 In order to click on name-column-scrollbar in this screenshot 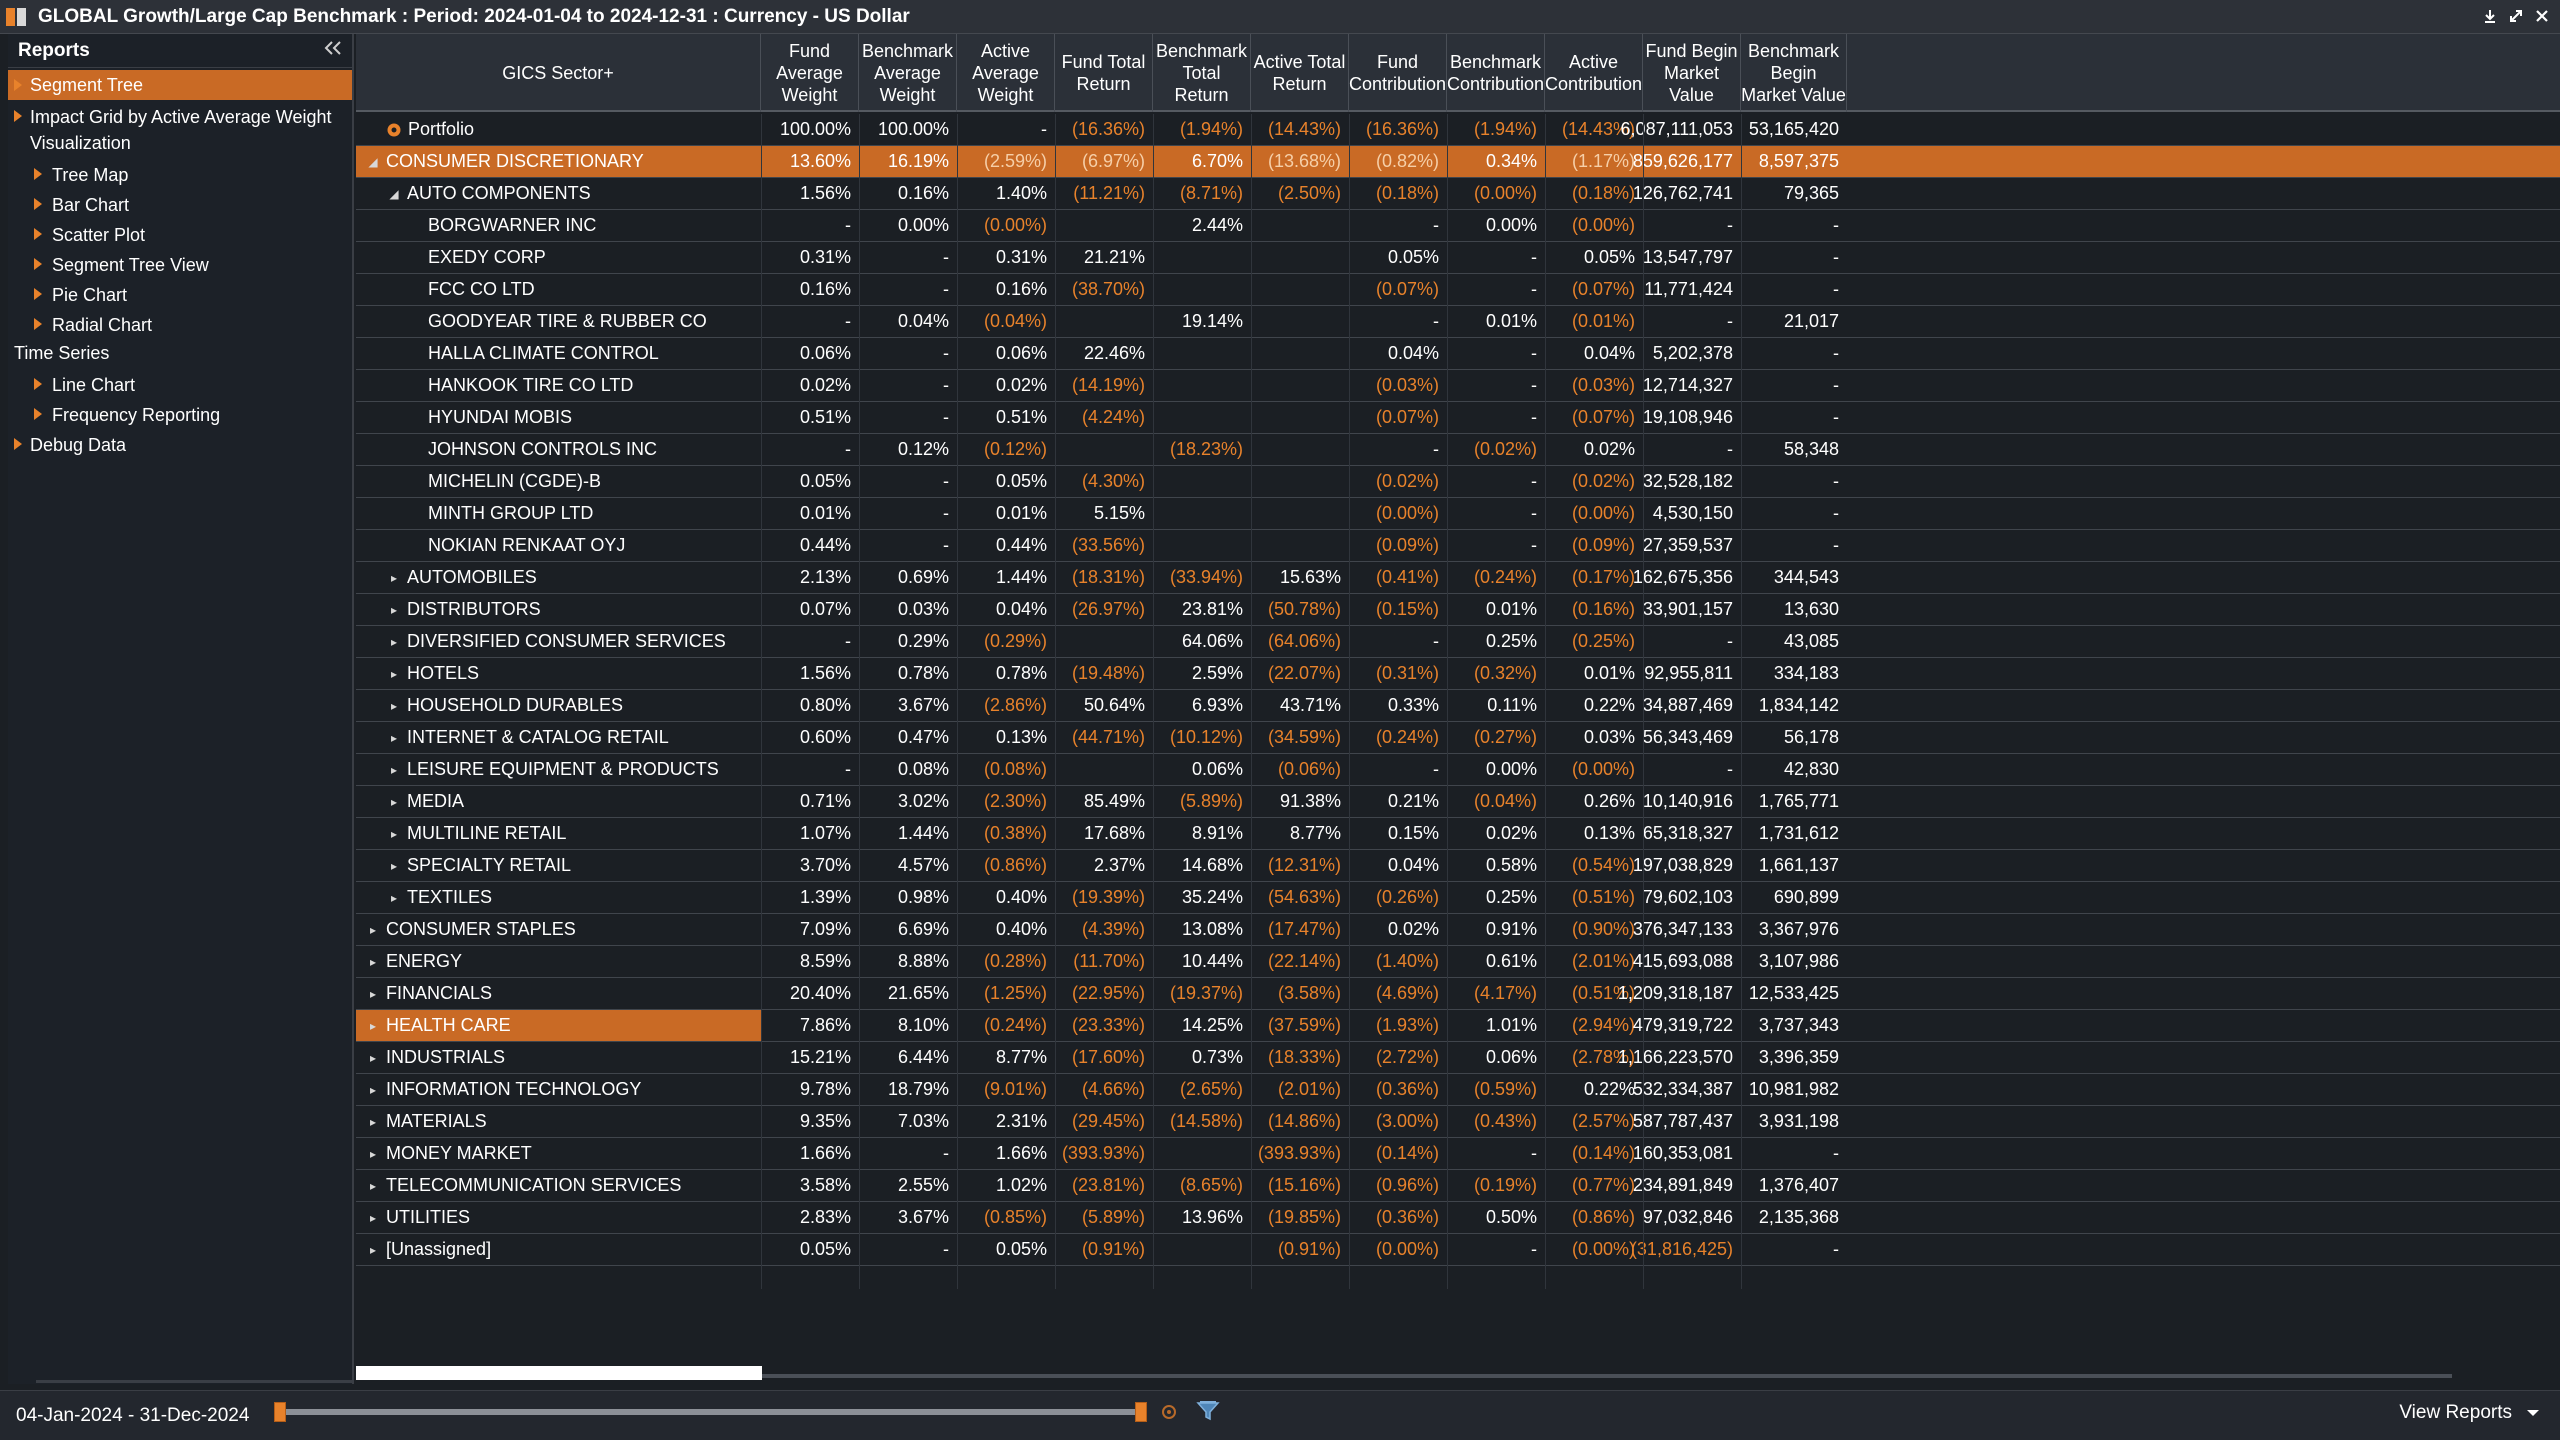, I will do `click(559, 1373)`.